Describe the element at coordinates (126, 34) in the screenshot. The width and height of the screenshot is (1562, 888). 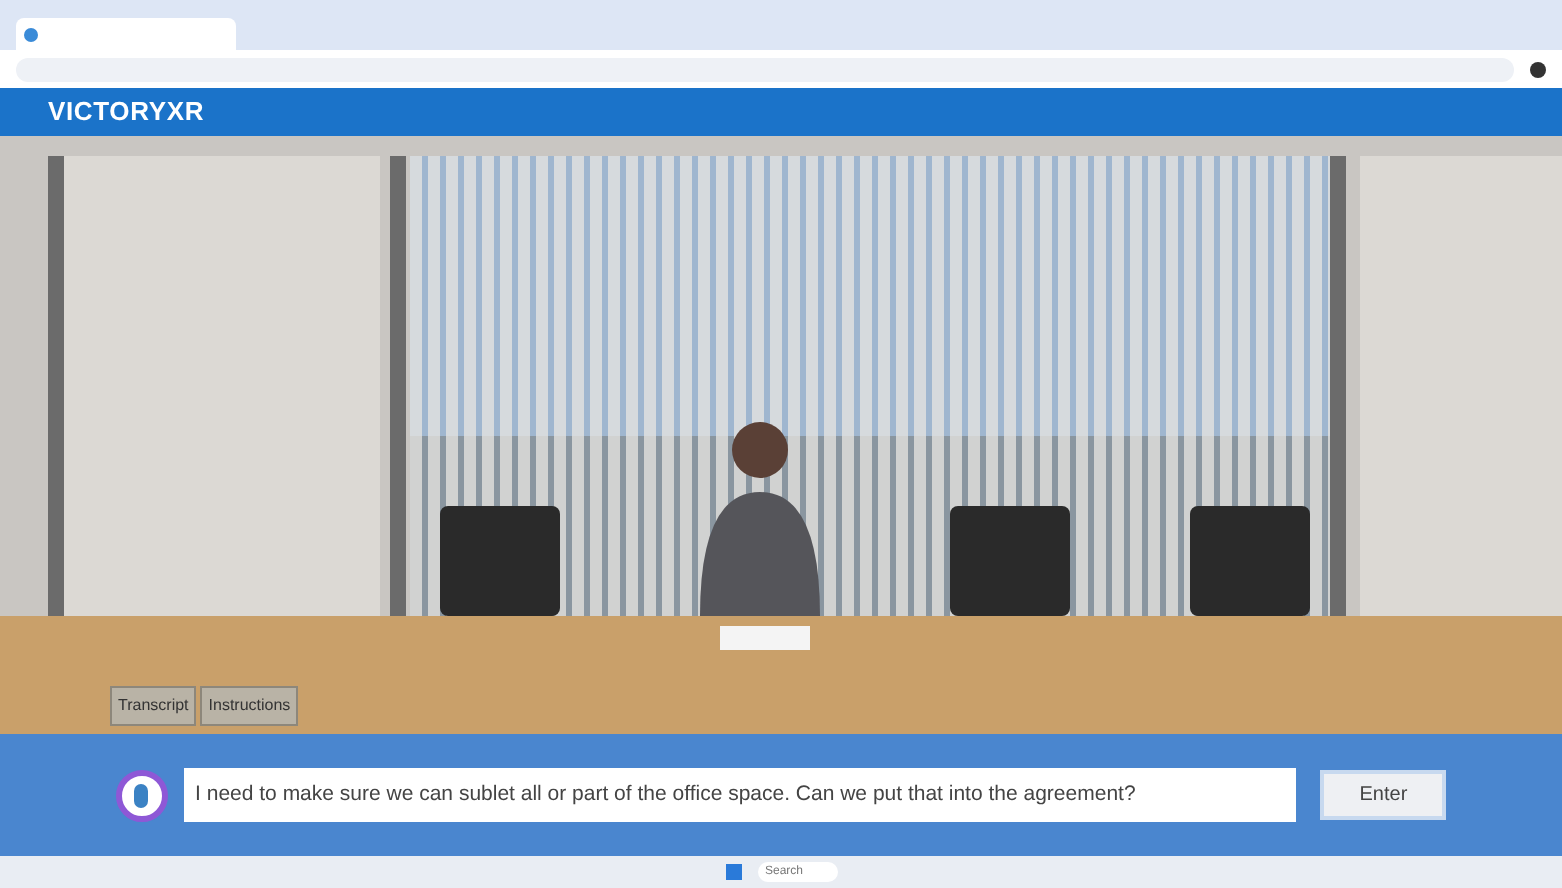
I see `browser-tab` at that location.